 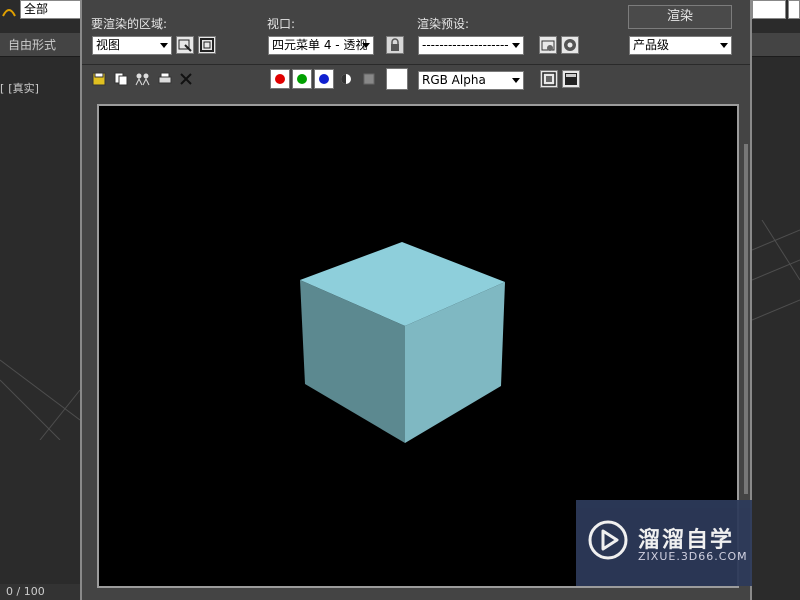 I want to click on snap-icon, so click(x=9, y=11).